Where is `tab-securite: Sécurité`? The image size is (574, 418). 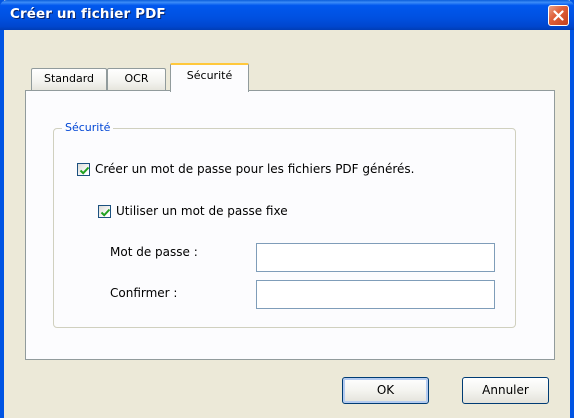 tab-securite: Sécurité is located at coordinates (209, 77).